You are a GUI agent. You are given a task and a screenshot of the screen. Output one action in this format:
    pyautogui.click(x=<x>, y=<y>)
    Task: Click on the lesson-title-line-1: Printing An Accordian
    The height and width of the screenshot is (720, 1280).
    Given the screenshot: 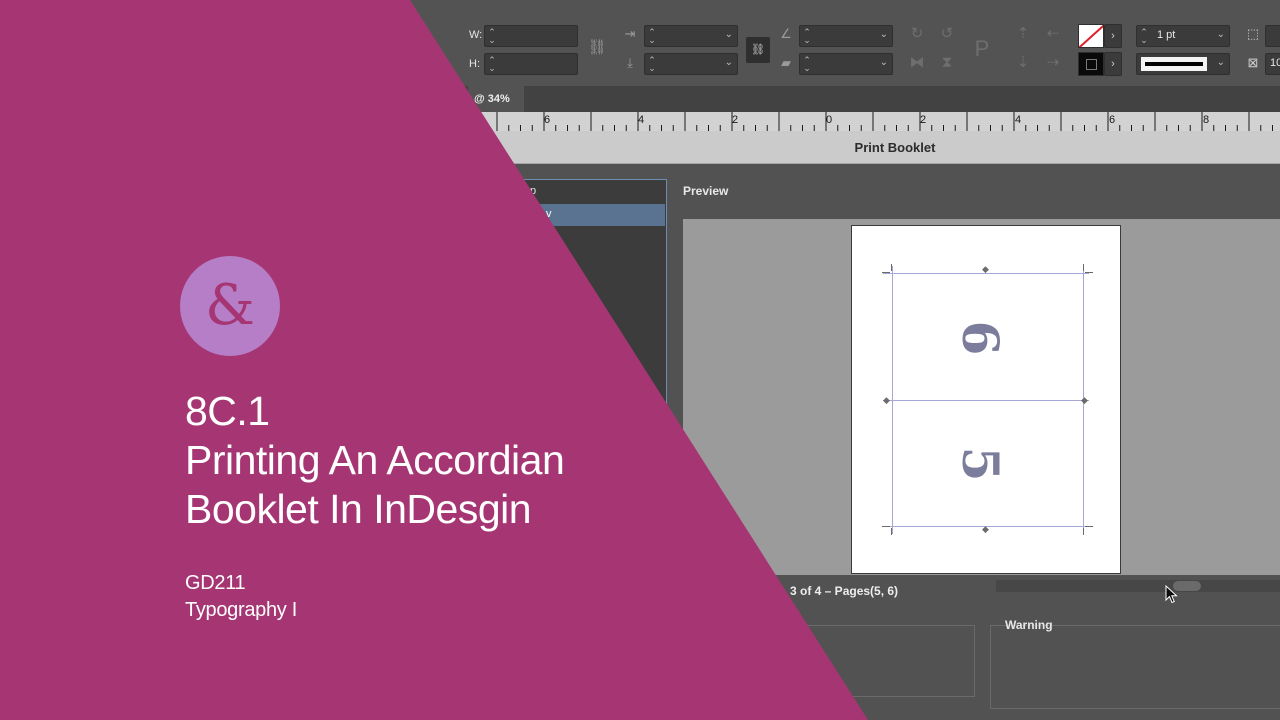 What is the action you would take?
    pyautogui.click(x=375, y=460)
    